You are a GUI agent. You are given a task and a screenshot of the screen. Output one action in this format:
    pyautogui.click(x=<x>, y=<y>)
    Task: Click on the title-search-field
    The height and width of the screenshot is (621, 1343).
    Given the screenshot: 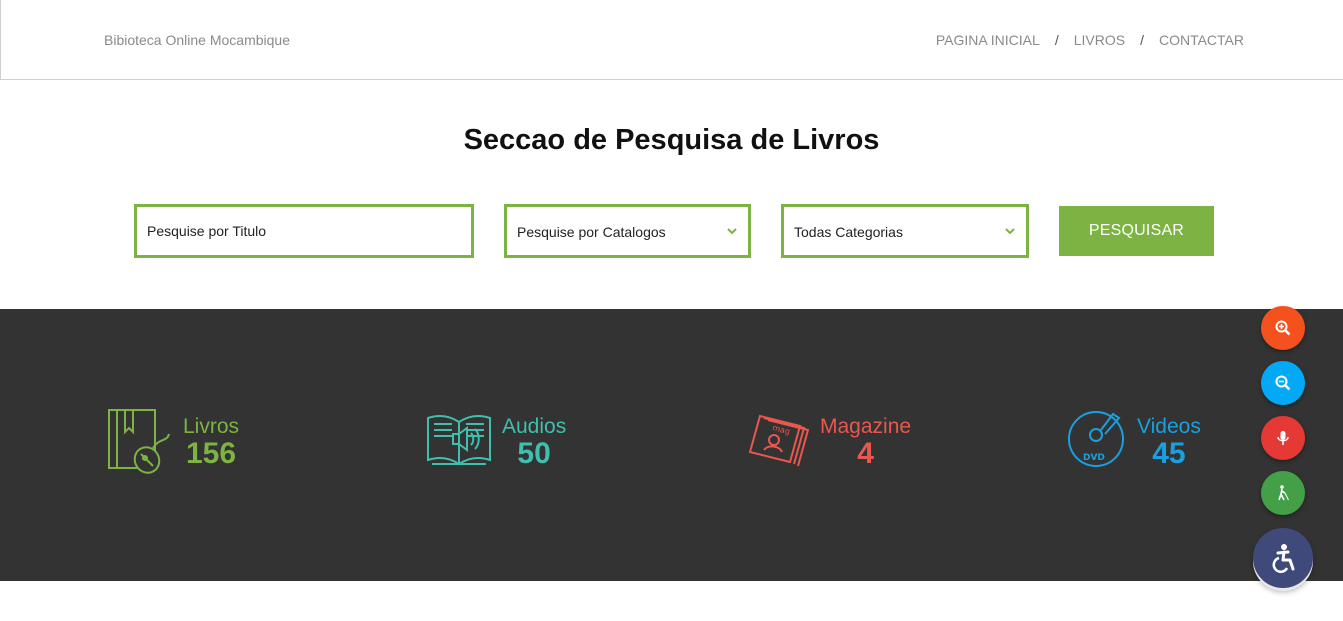 What is the action you would take?
    pyautogui.click(x=304, y=231)
    